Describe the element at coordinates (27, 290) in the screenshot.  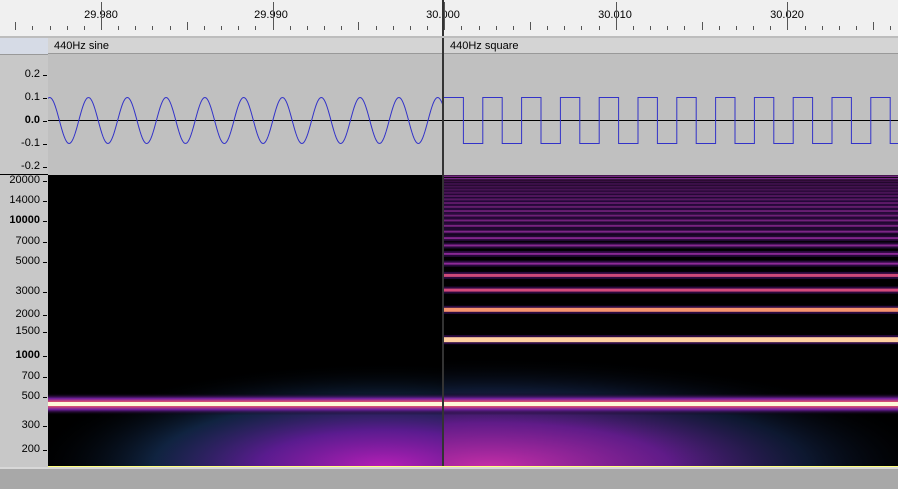
I see `spectrogram-axis-label: 3000` at that location.